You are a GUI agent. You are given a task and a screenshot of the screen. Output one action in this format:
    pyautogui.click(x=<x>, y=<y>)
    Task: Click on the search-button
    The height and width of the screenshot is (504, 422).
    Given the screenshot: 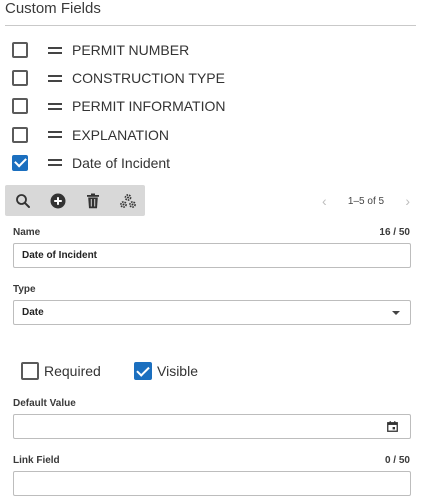 What is the action you would take?
    pyautogui.click(x=22, y=200)
    